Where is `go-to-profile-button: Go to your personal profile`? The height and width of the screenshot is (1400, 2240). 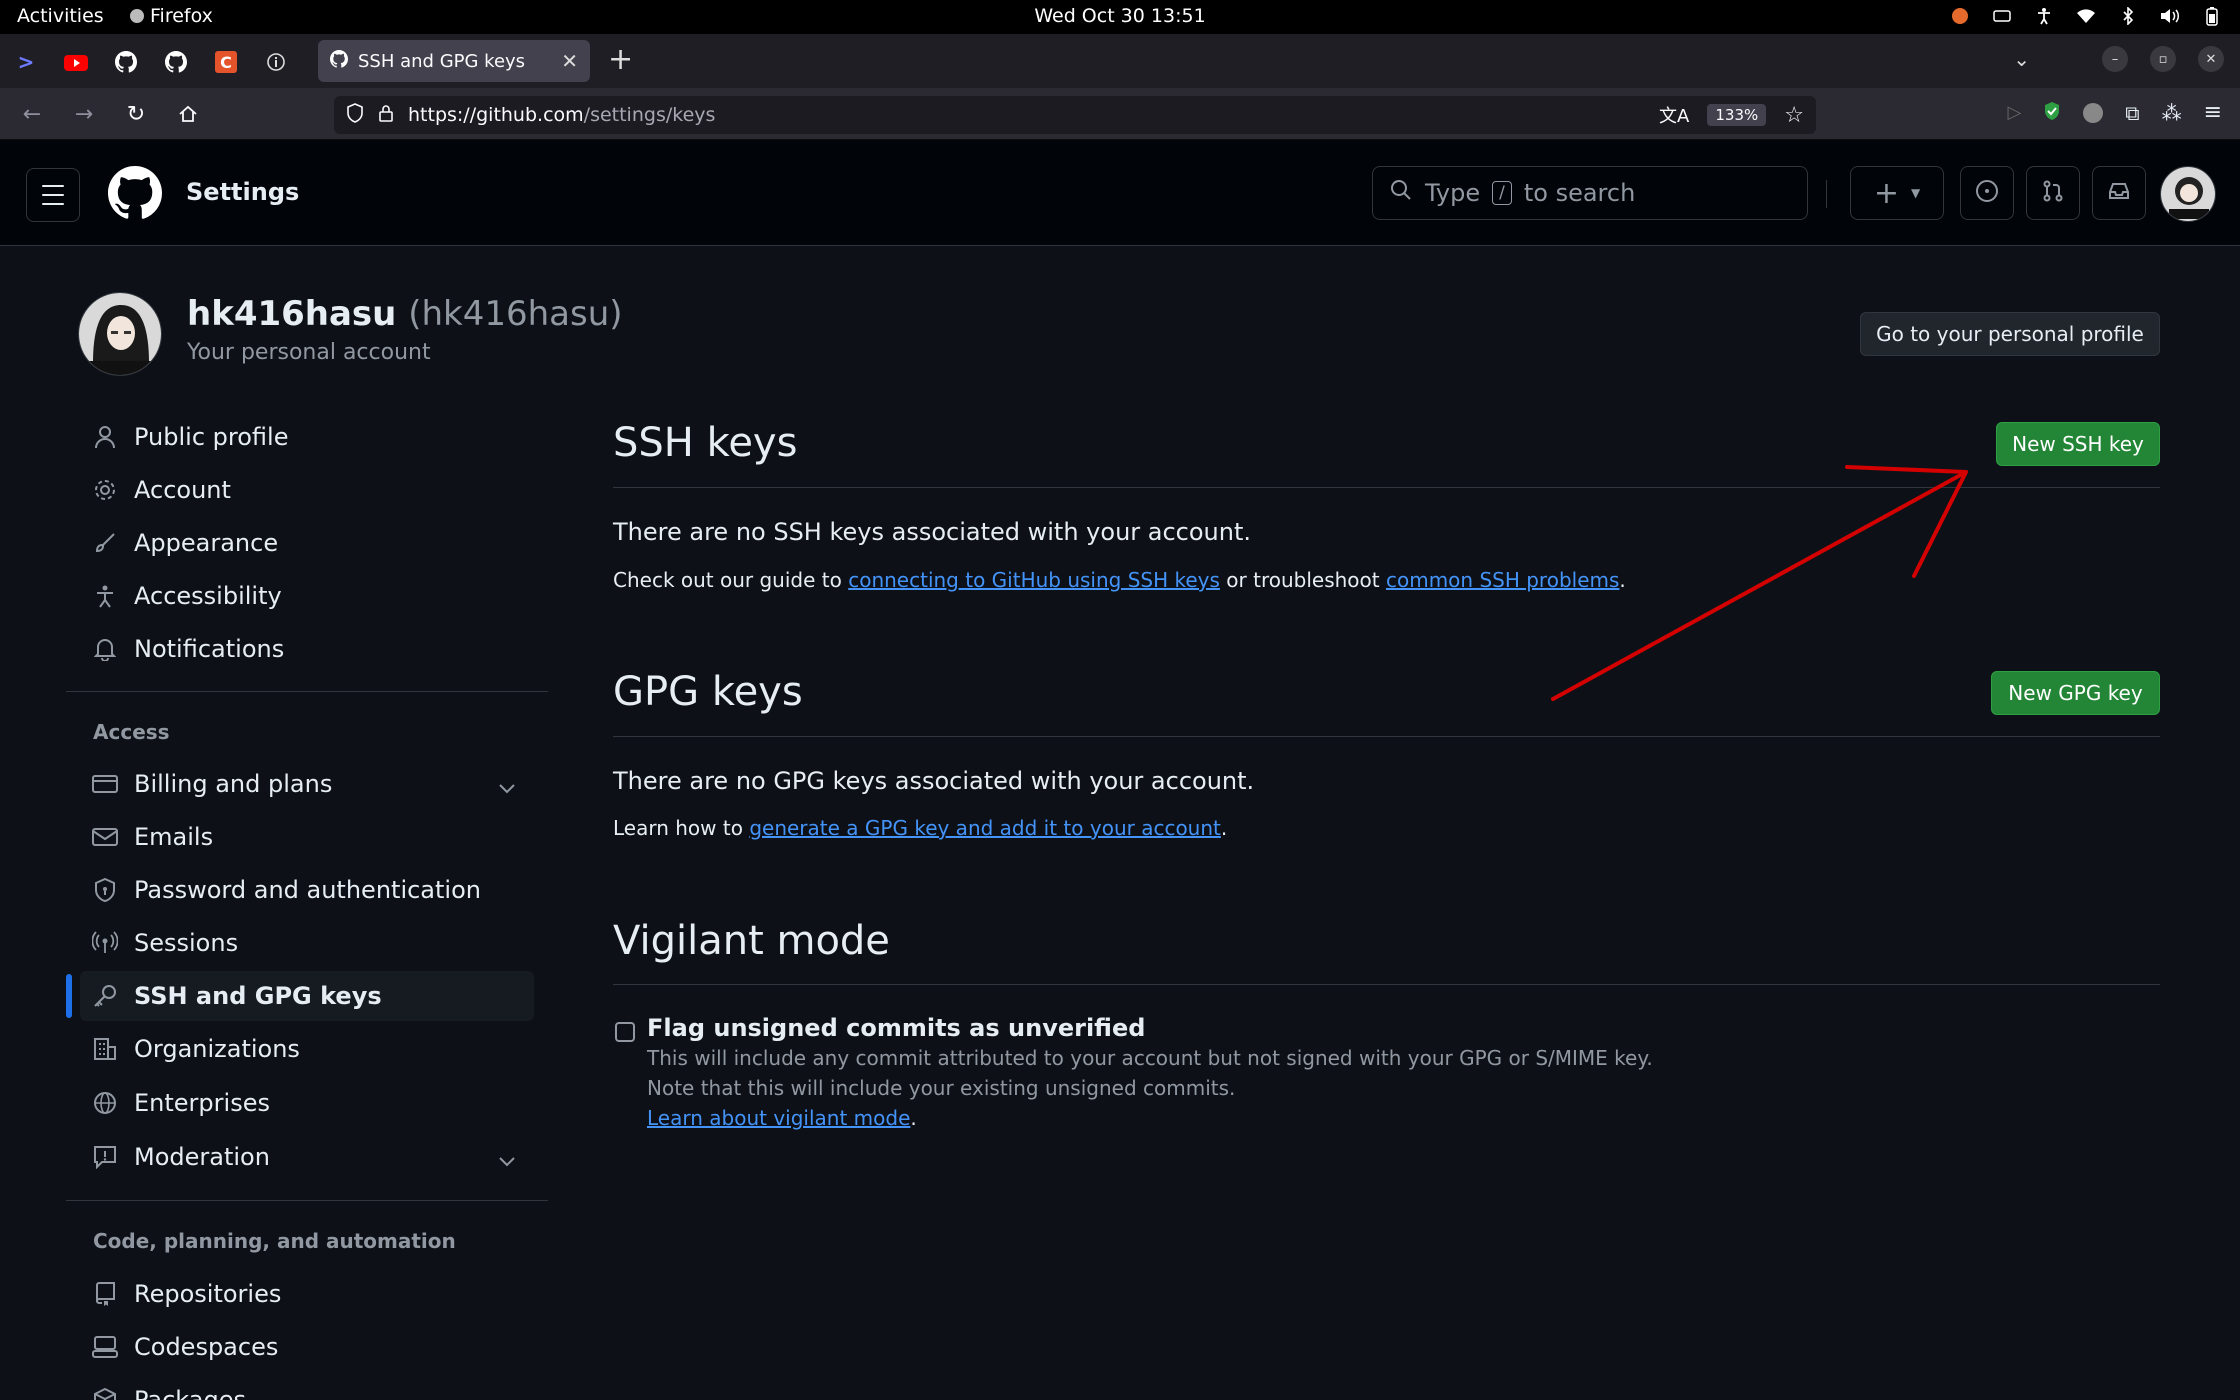 go-to-profile-button: Go to your personal profile is located at coordinates (2010, 334).